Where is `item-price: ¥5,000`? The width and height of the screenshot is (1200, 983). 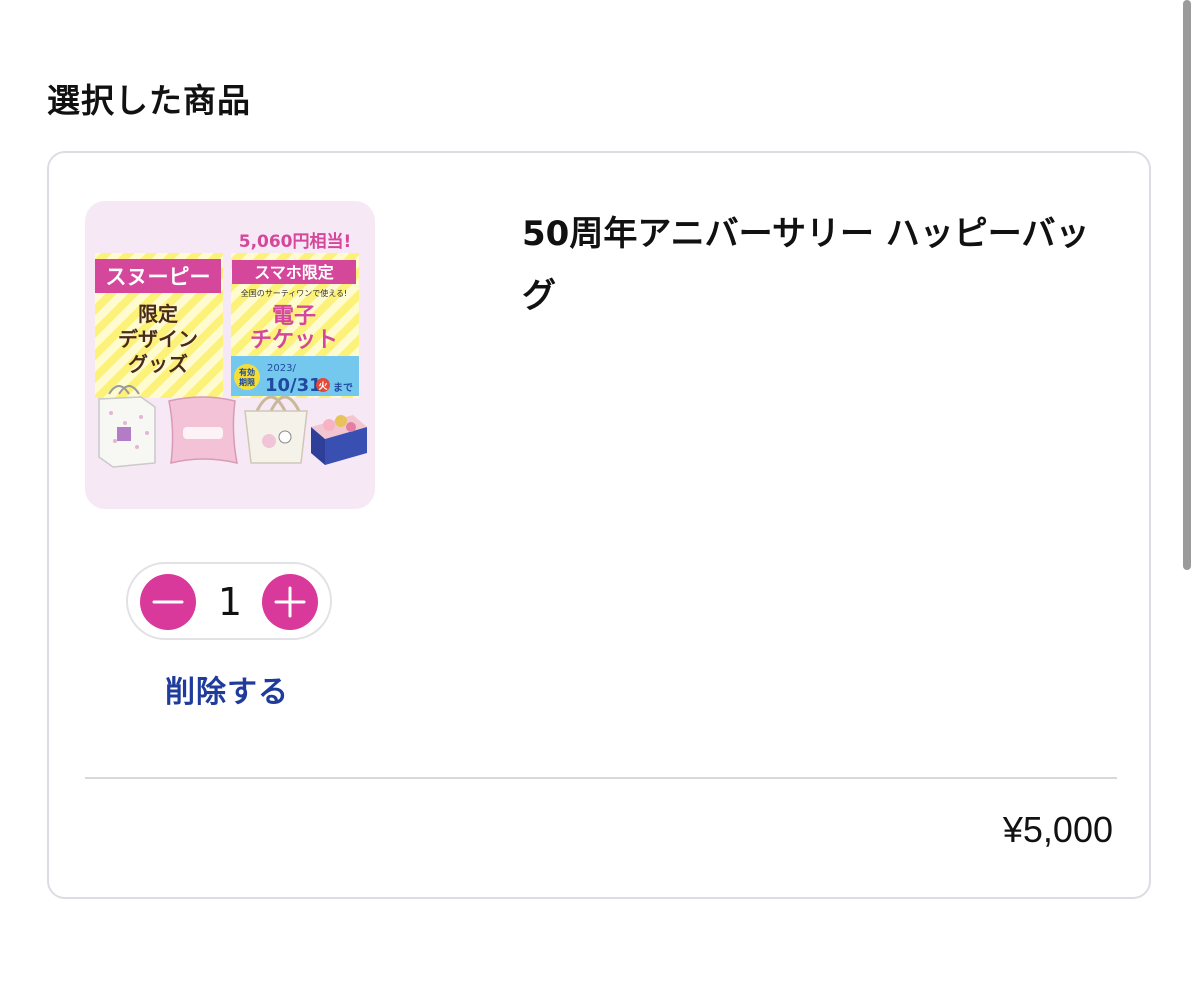
item-price: ¥5,000 is located at coordinates (1057, 829).